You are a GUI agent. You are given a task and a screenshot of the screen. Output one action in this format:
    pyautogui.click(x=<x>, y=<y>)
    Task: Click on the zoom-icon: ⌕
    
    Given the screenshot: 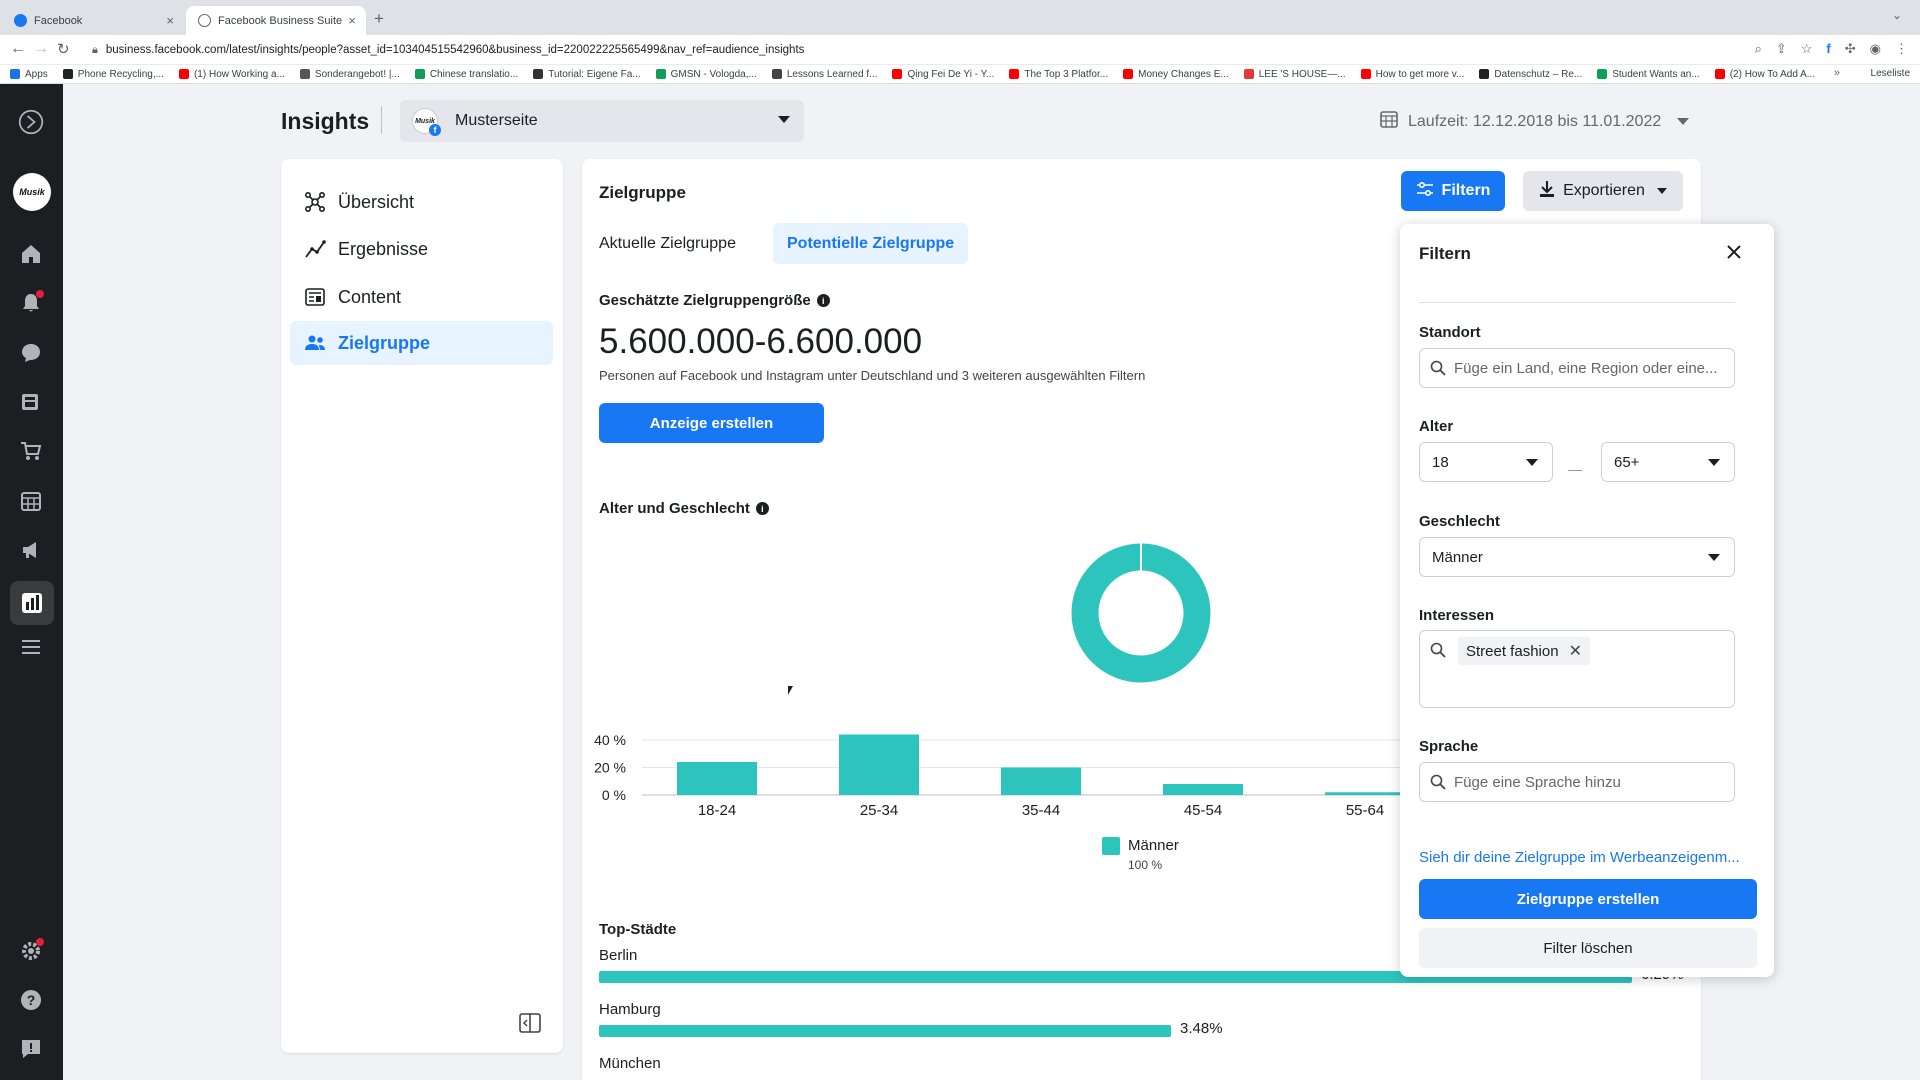 What is the action you would take?
    pyautogui.click(x=1758, y=49)
    